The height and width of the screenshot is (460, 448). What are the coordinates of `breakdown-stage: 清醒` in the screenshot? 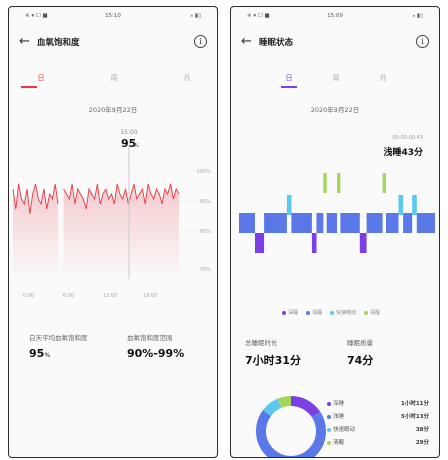 It's located at (335, 444).